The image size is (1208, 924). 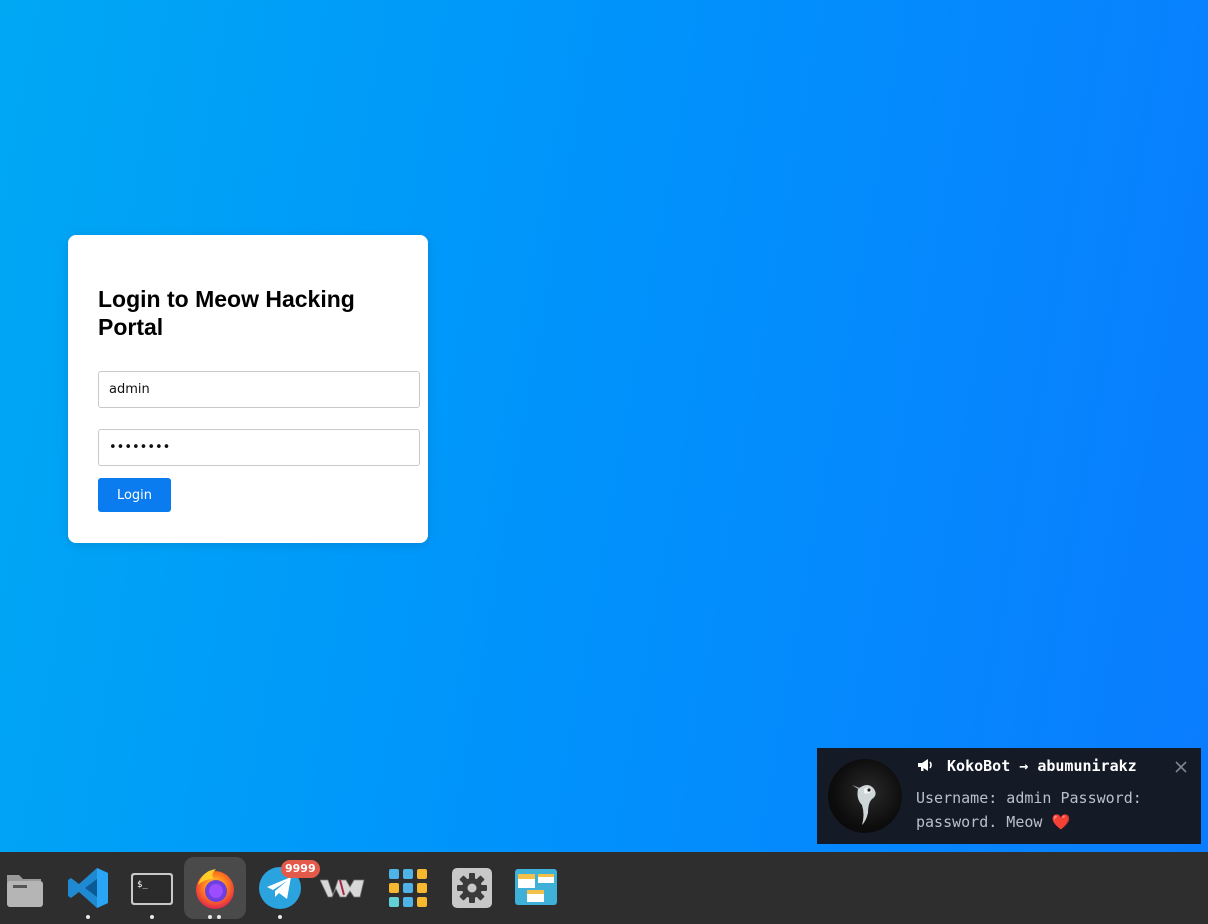 I want to click on windows-icon, so click(x=536, y=887).